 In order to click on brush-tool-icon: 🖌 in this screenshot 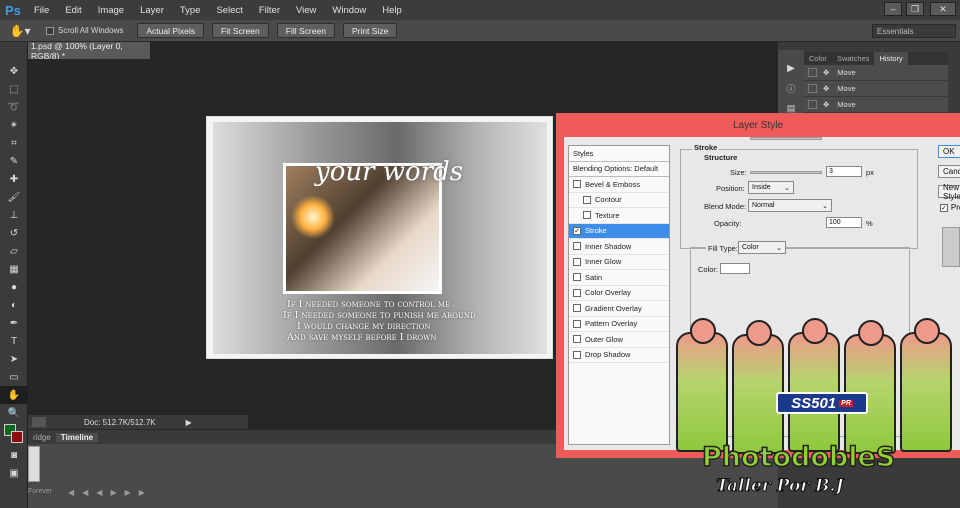, I will do `click(14, 197)`.